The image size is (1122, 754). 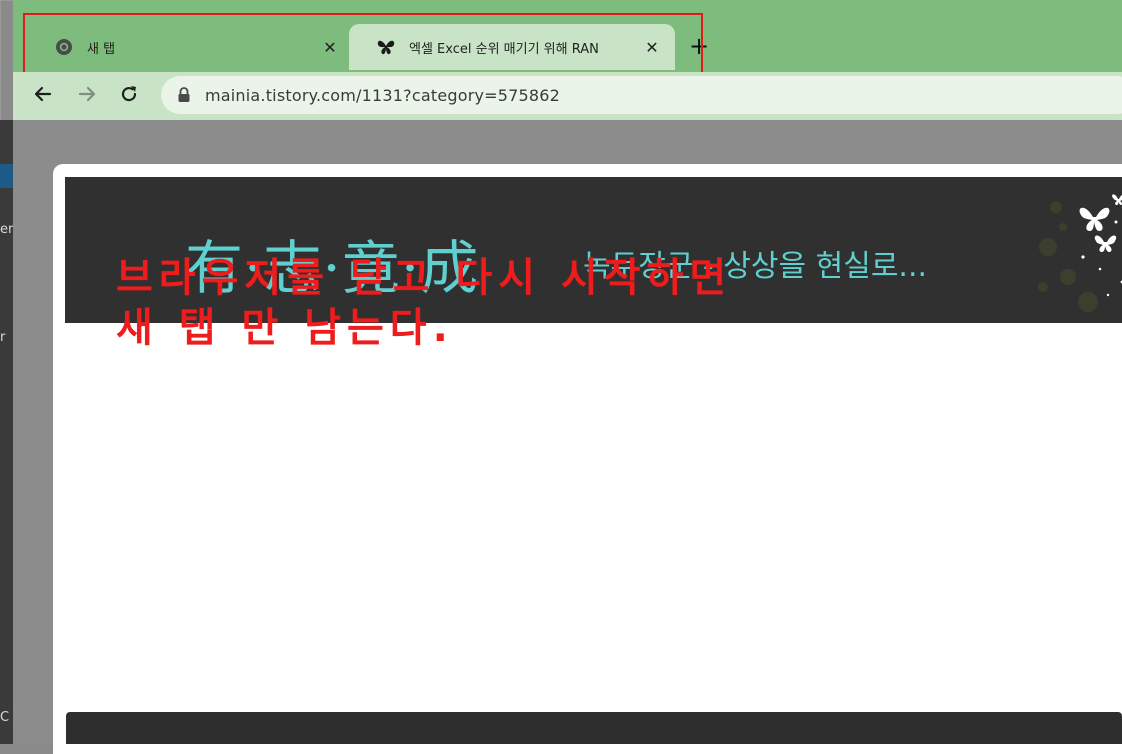 I want to click on annotation-message: 브라우저를 닫고 다시 시작하면 새 탭 만 남는다., so click(x=424, y=303).